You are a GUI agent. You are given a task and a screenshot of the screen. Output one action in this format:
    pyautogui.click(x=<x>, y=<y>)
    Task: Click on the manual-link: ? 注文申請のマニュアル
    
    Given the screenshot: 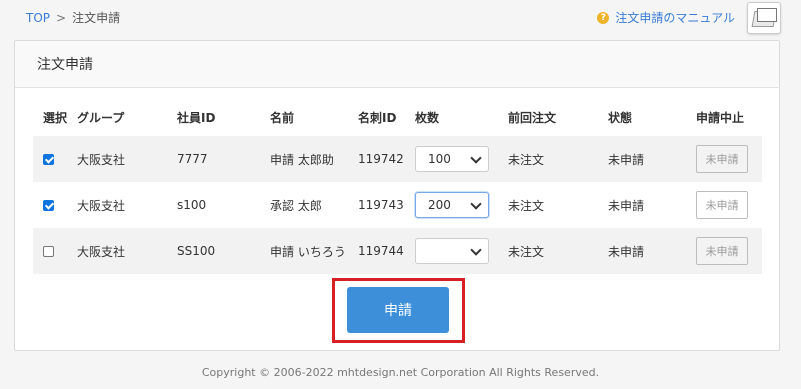 What is the action you would take?
    pyautogui.click(x=666, y=17)
    